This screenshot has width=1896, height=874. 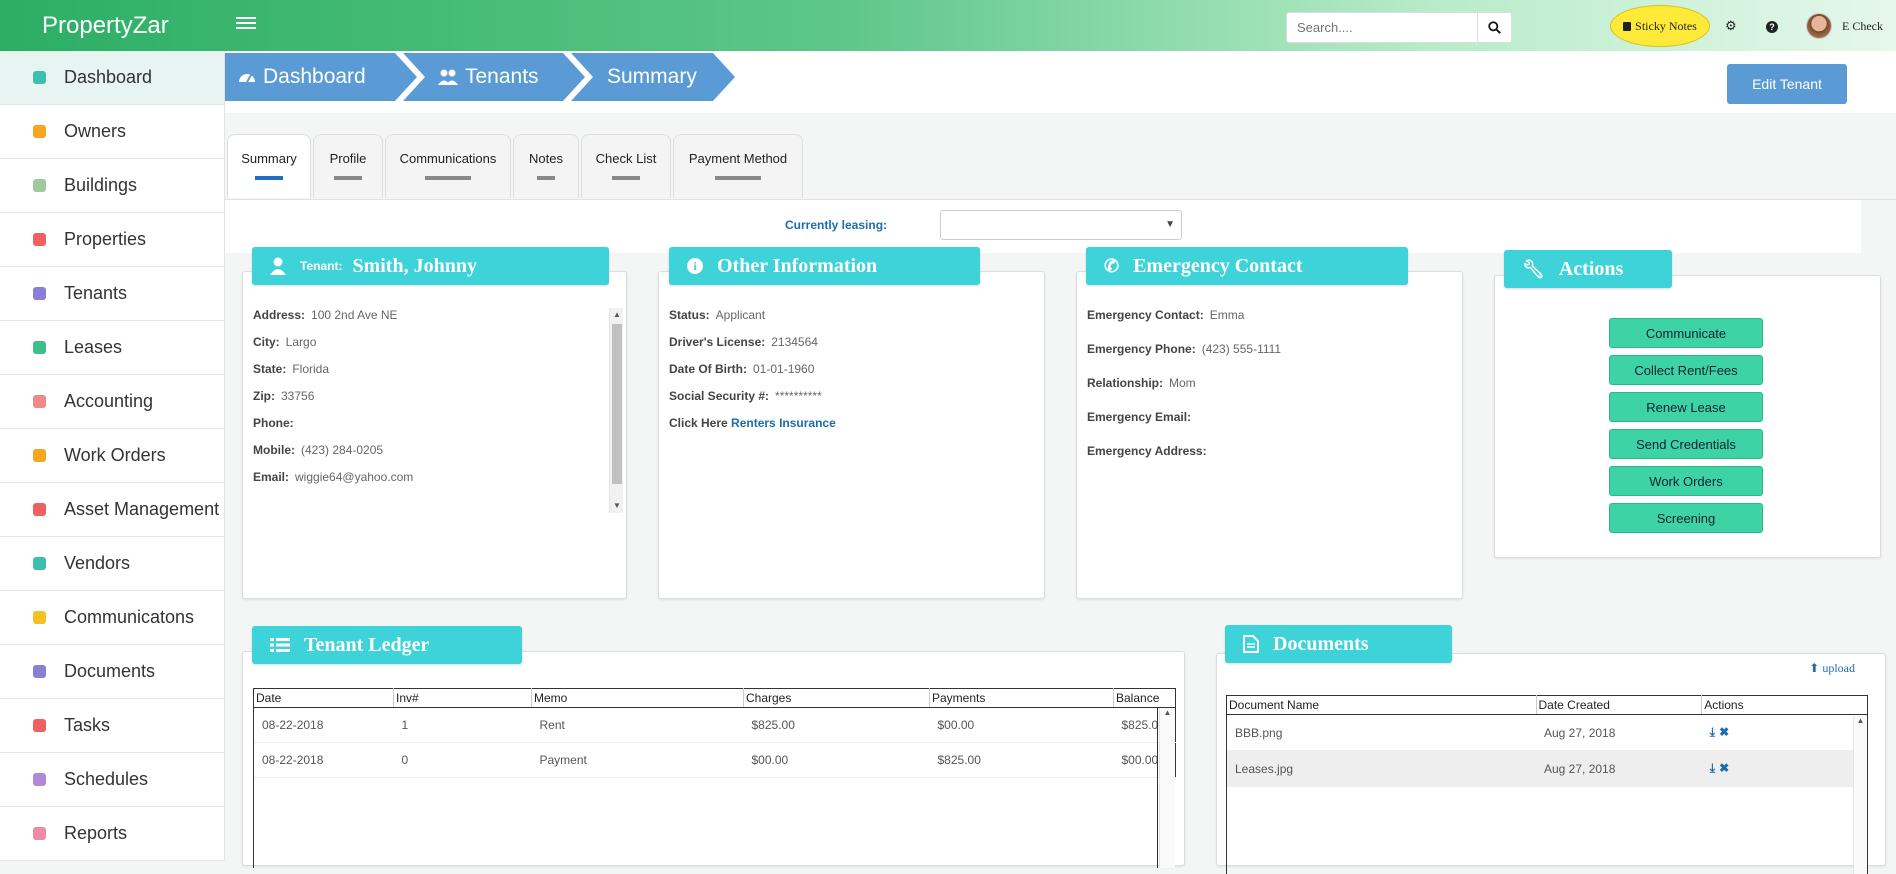 What do you see at coordinates (1686, 407) in the screenshot?
I see `renew-lease-button: Renew Lease` at bounding box center [1686, 407].